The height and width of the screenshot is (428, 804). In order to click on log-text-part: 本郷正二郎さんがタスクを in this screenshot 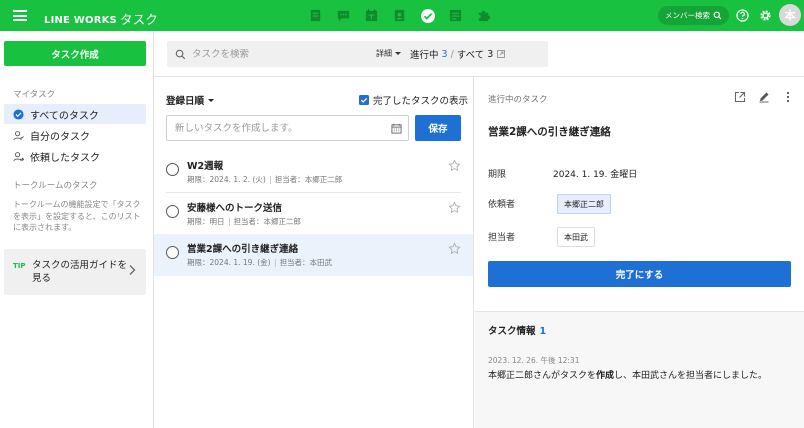, I will do `click(542, 376)`.